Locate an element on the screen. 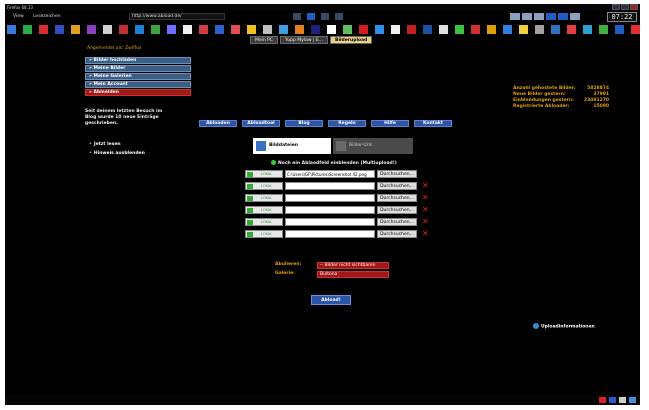  sidebar-item-my-galleries: » Meine Galerien is located at coordinates (138, 76).